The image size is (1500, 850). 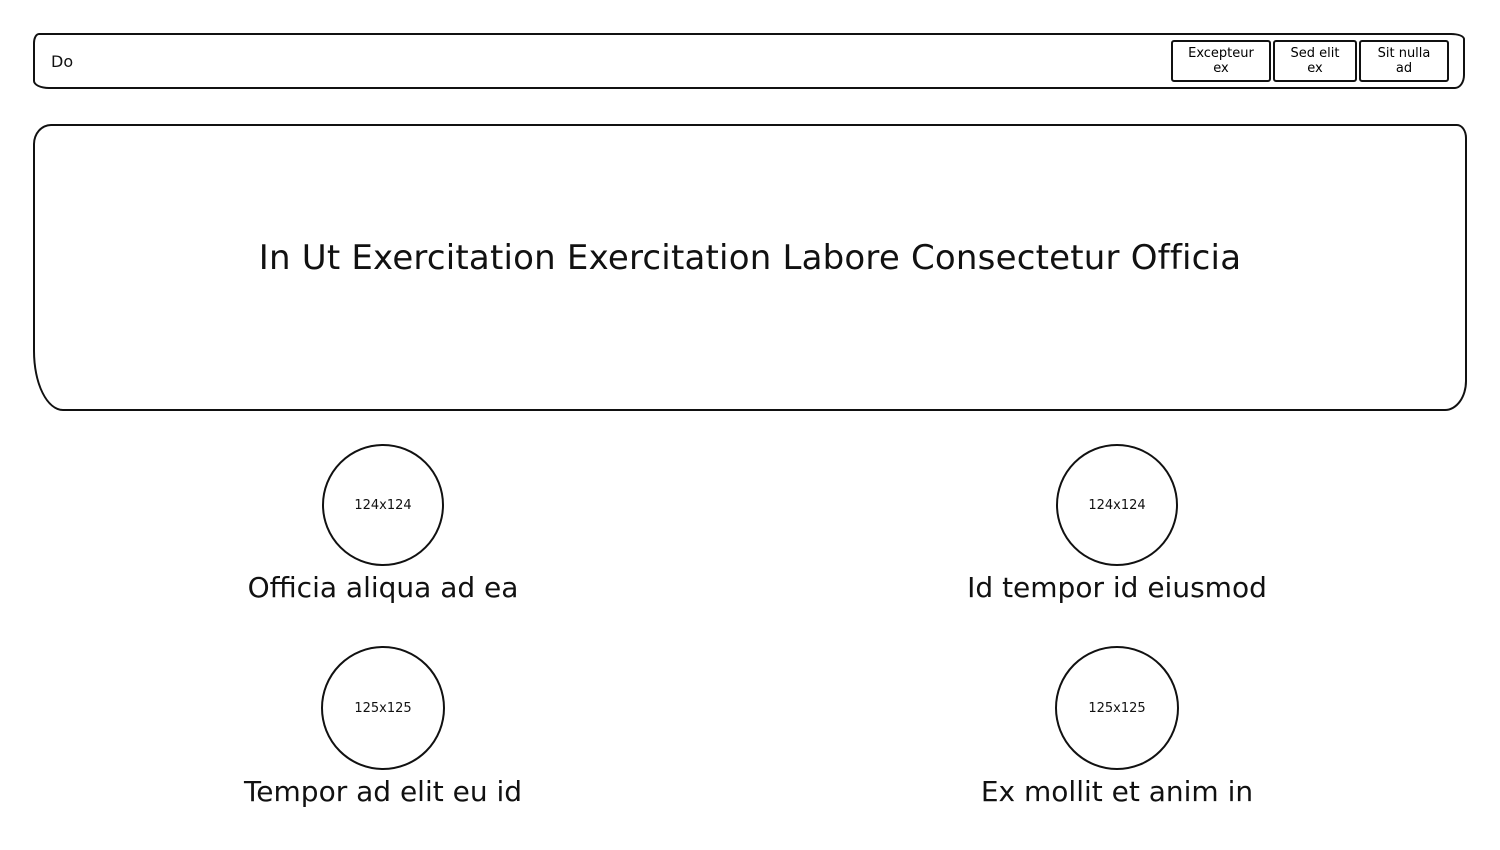 What do you see at coordinates (62, 61) in the screenshot?
I see `brand-logo: Do` at bounding box center [62, 61].